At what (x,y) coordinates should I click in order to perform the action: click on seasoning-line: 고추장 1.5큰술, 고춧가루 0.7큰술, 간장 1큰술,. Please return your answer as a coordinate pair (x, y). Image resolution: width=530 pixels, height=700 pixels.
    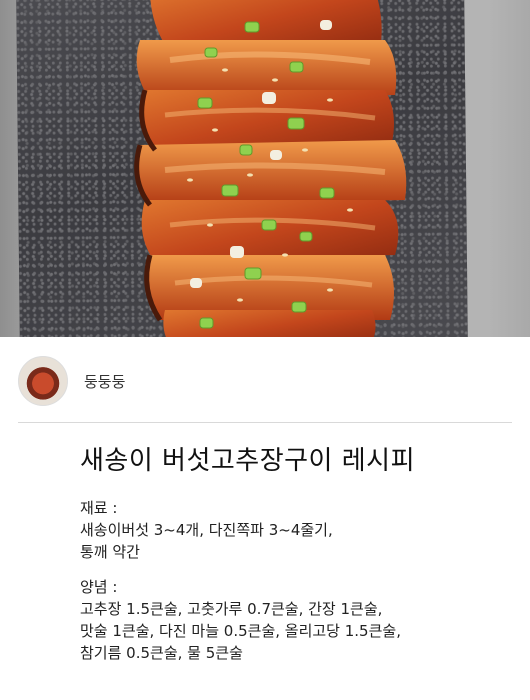
    Looking at the image, I should click on (231, 609).